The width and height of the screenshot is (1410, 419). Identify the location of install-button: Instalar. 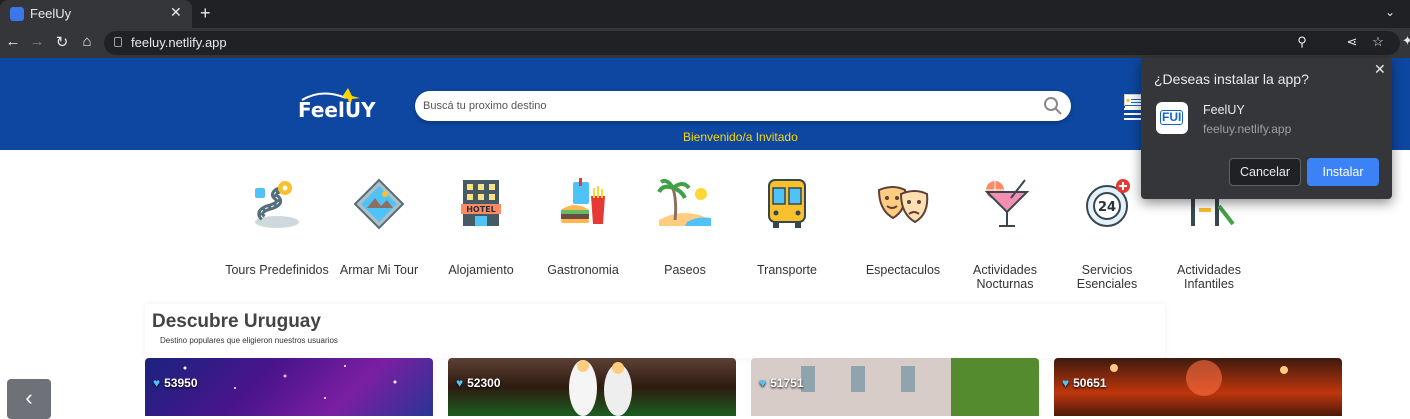
(1343, 172).